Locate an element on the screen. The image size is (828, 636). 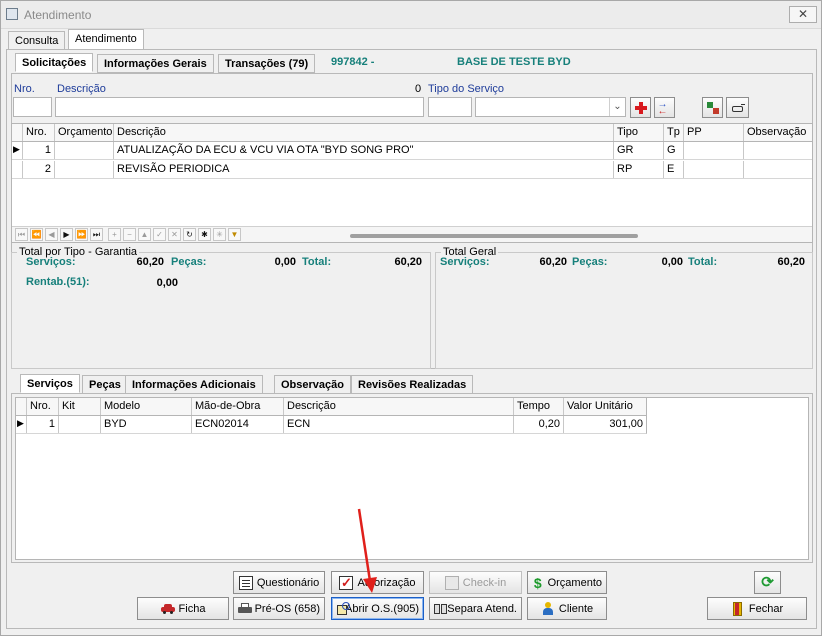
orcamento-button: $ Orçamento is located at coordinates (567, 582).